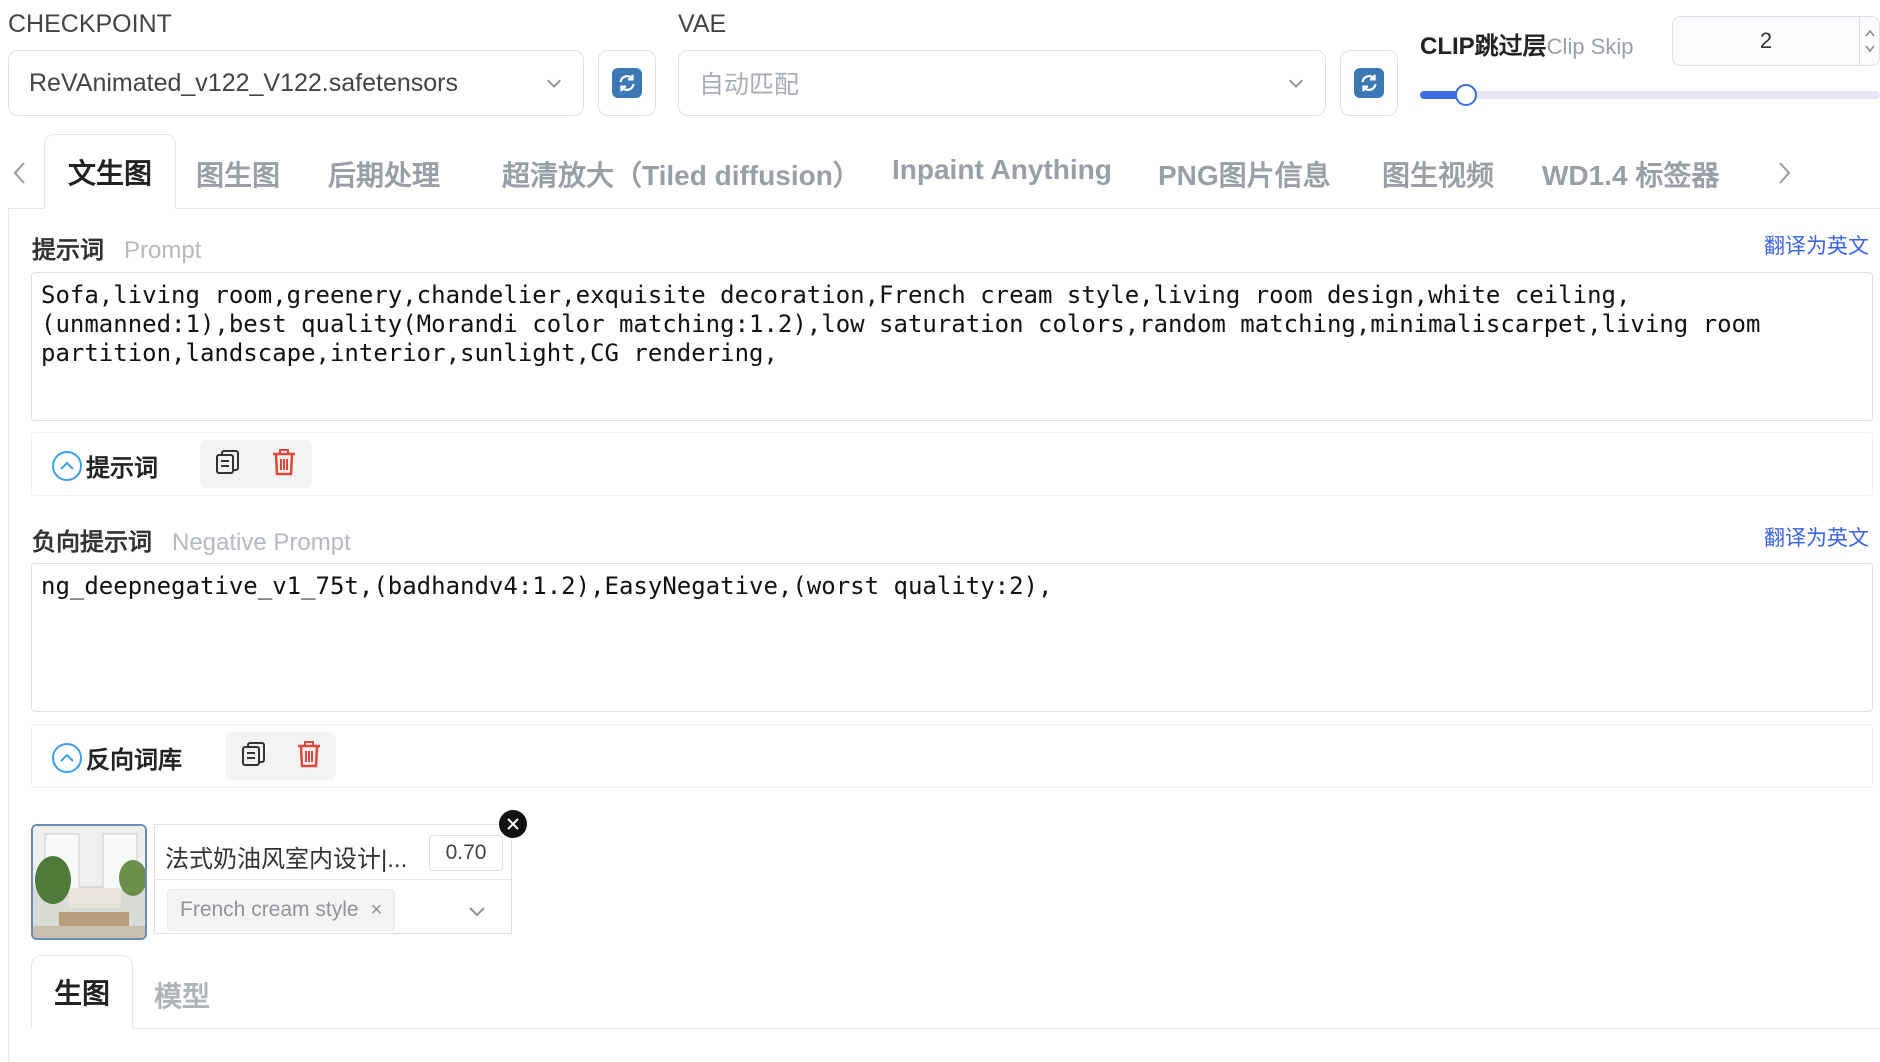 The image size is (1880, 1062). Describe the element at coordinates (238, 174) in the screenshot. I see `tab-img2img: 图生图` at that location.